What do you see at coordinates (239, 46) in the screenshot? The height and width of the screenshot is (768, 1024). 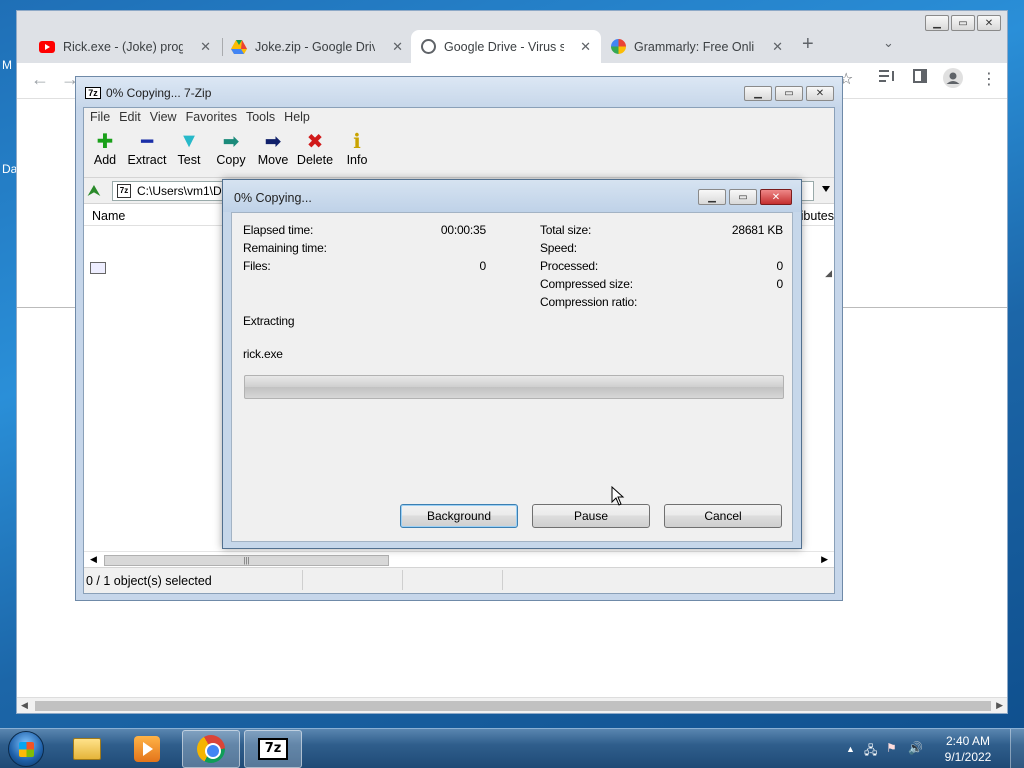 I see `google-drive-icon` at bounding box center [239, 46].